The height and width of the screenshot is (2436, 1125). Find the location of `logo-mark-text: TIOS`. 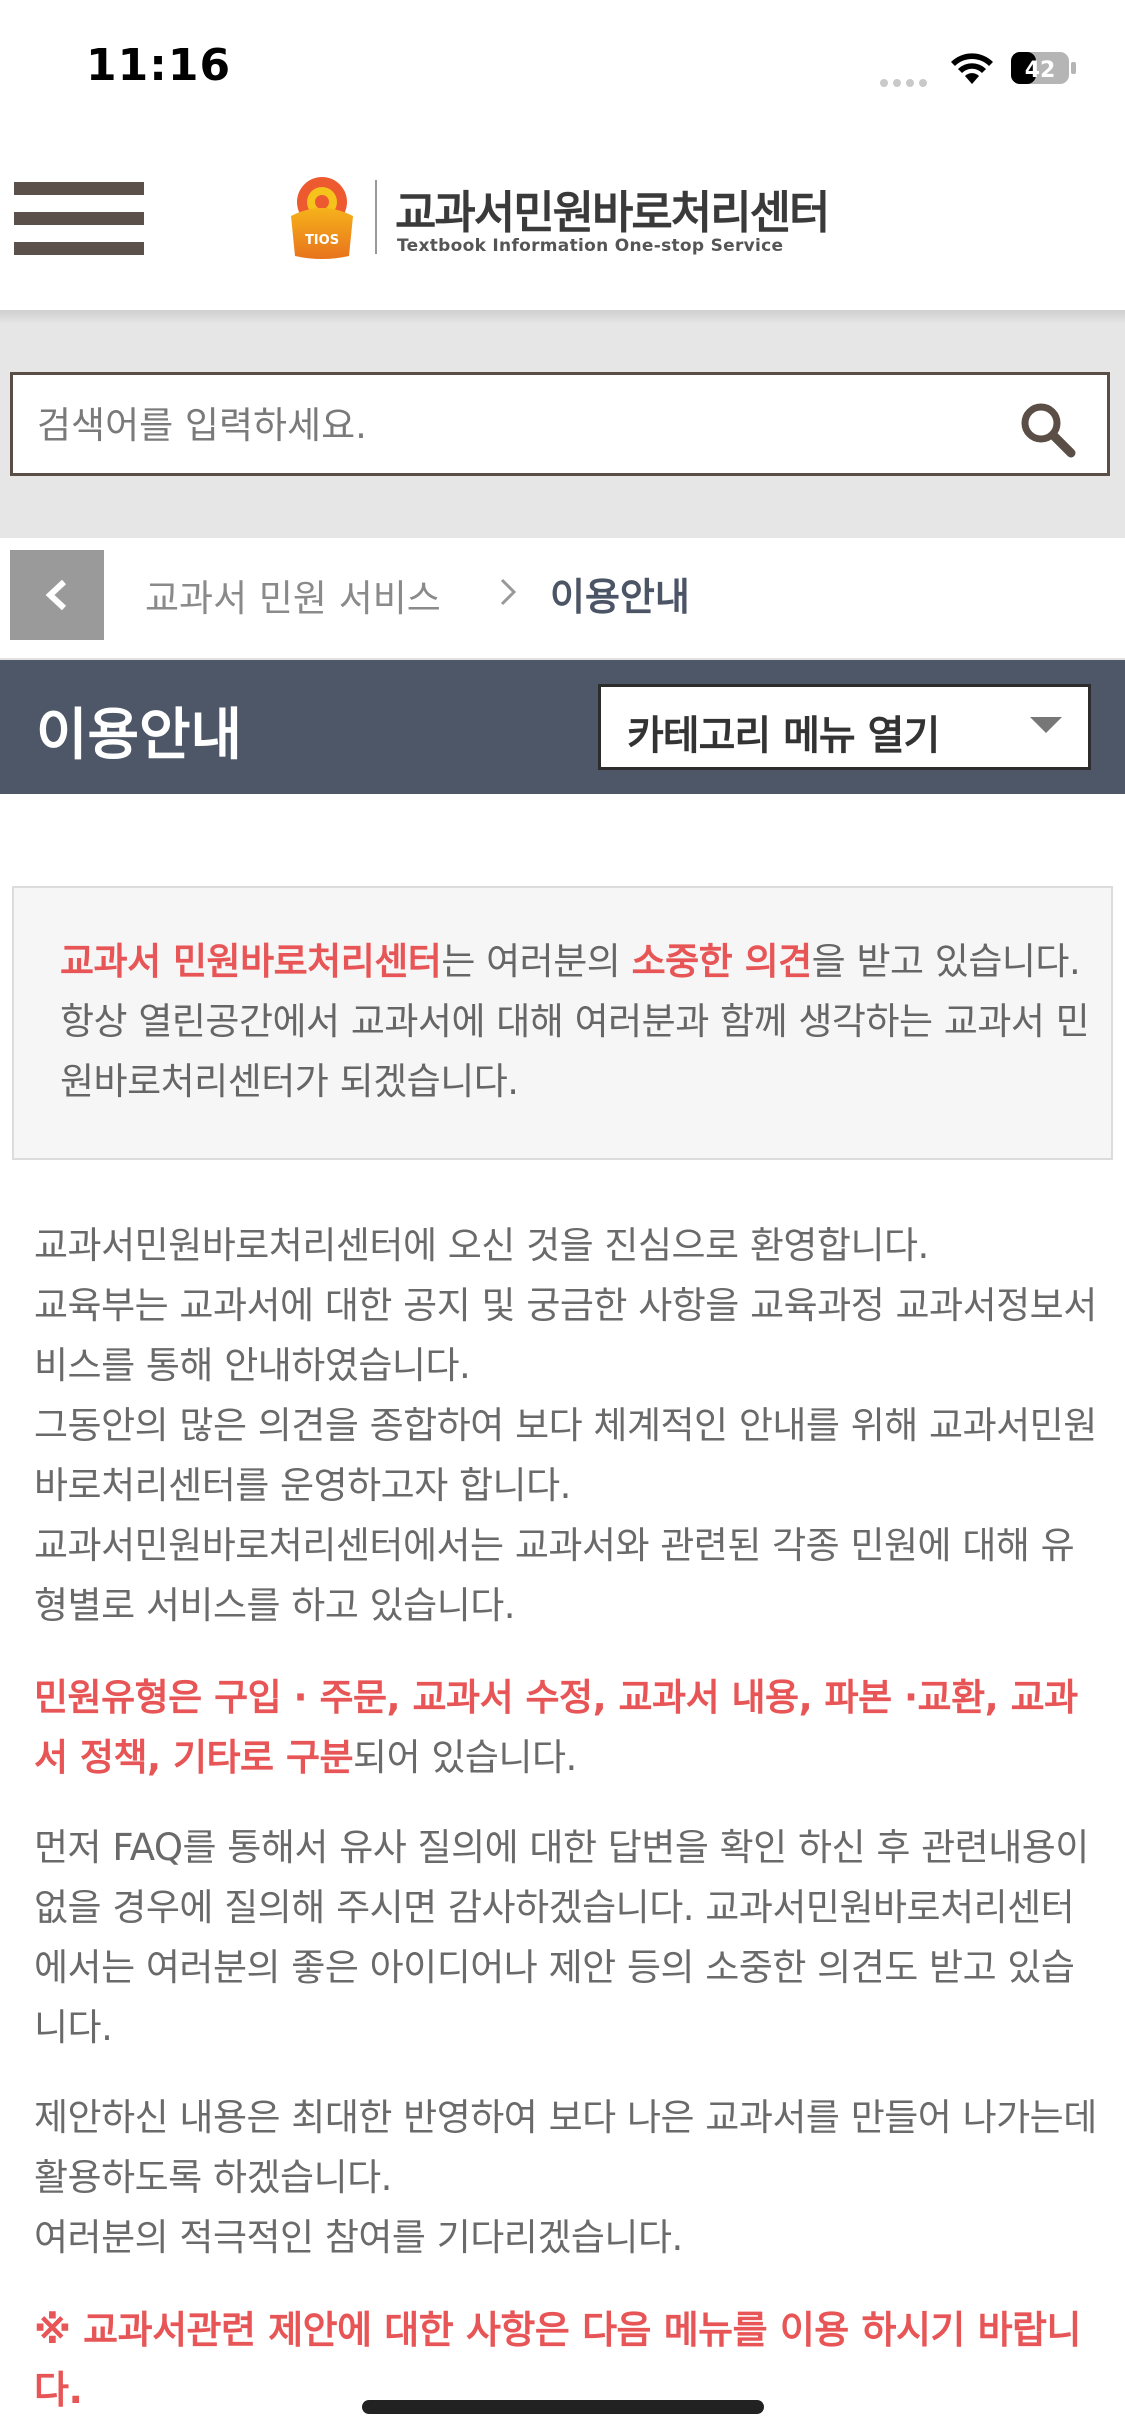

logo-mark-text: TIOS is located at coordinates (322, 240).